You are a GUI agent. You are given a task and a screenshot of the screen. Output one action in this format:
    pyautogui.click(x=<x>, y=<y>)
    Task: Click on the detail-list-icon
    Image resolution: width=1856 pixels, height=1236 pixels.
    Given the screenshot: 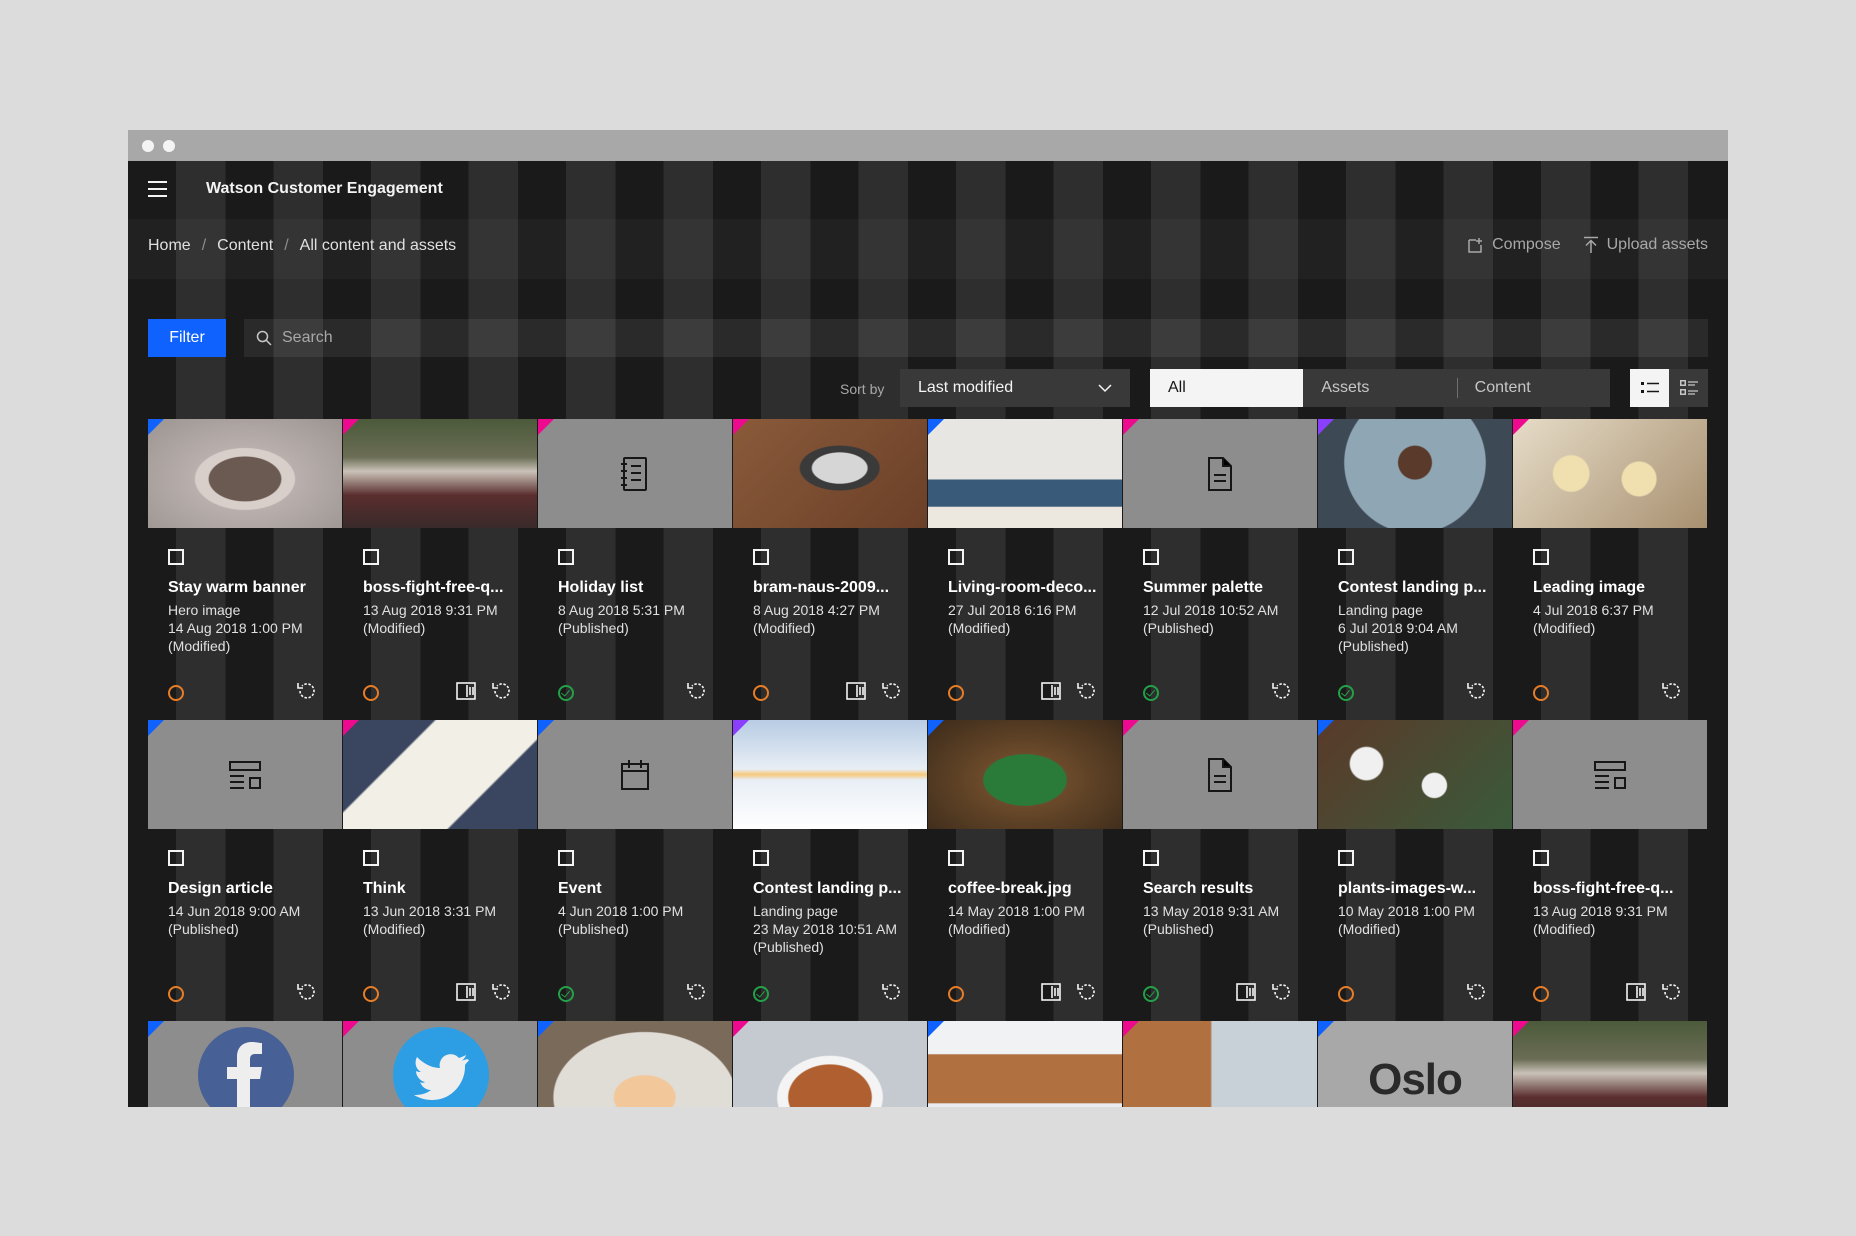 What is the action you would take?
    pyautogui.click(x=1688, y=387)
    